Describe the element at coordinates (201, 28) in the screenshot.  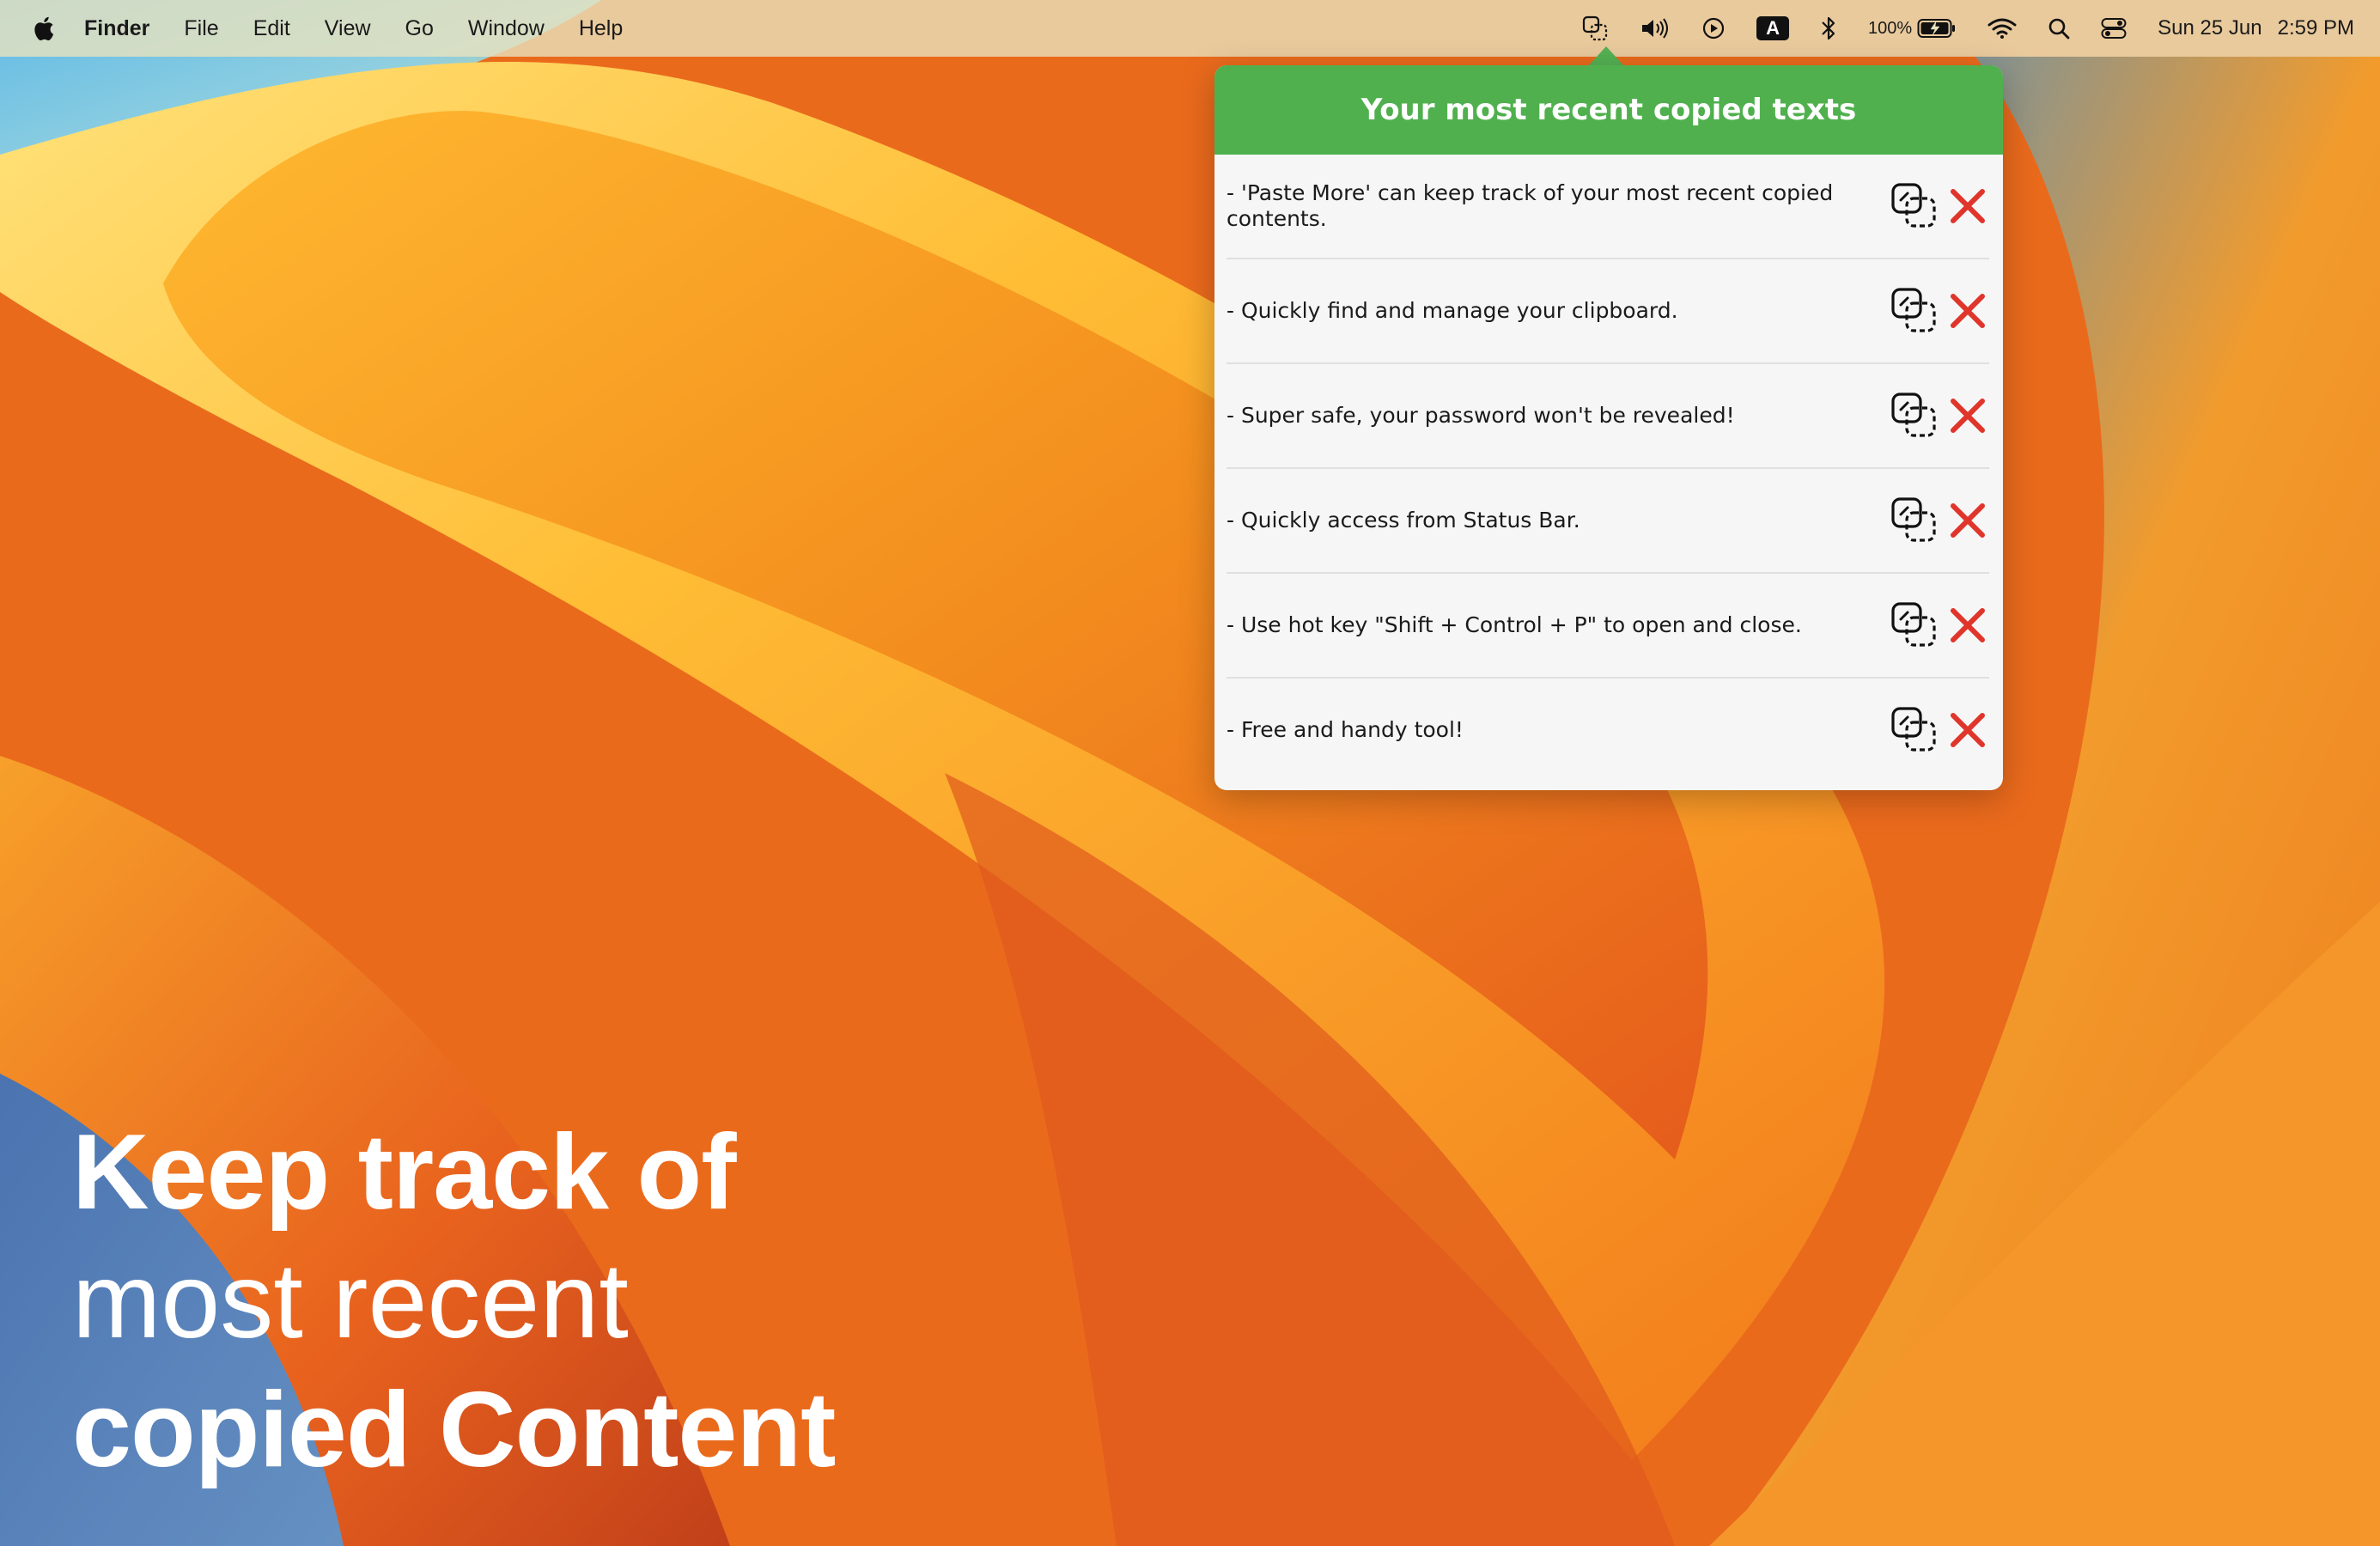
I see `menu-file: File` at that location.